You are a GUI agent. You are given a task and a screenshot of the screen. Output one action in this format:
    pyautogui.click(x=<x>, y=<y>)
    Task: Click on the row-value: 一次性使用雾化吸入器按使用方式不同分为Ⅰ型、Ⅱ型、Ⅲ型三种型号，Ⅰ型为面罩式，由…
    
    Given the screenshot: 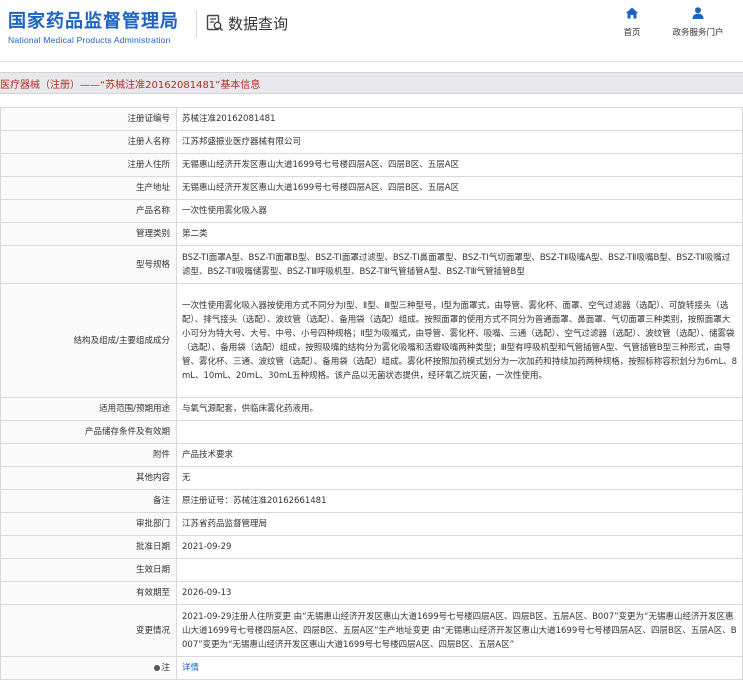 What is the action you would take?
    pyautogui.click(x=459, y=340)
    